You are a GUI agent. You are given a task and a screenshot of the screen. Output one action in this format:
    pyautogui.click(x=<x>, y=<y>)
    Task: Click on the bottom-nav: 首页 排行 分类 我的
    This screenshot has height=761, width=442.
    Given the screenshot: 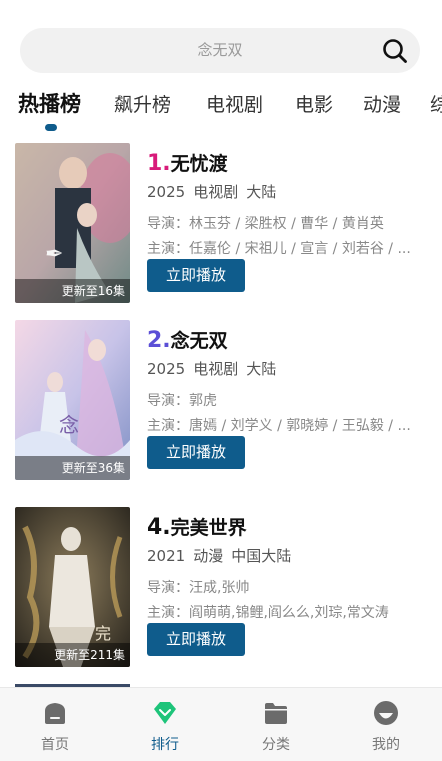 What is the action you would take?
    pyautogui.click(x=221, y=724)
    